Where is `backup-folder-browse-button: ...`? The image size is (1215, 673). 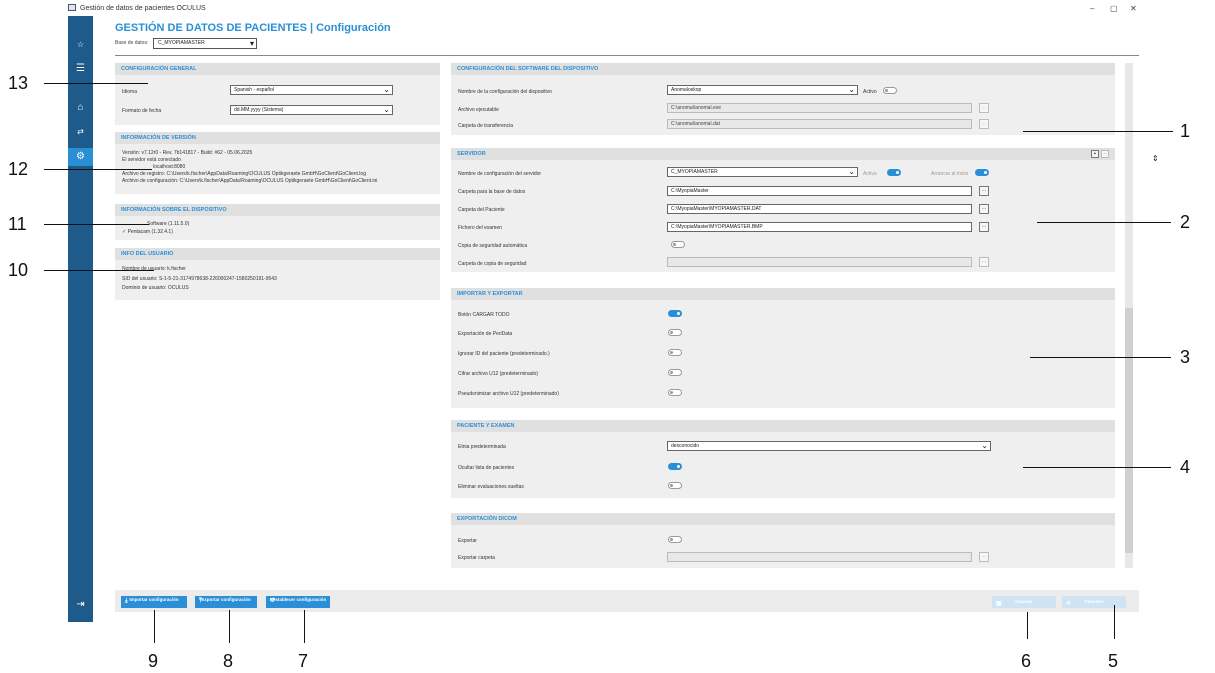 backup-folder-browse-button: ... is located at coordinates (984, 262).